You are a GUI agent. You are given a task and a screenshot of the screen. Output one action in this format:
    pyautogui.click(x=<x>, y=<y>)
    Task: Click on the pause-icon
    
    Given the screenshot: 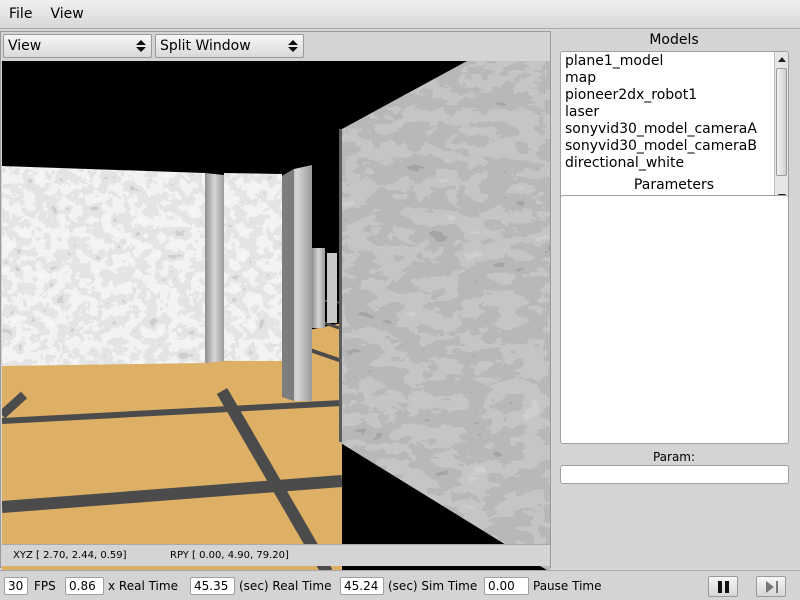 What is the action you would take?
    pyautogui.click(x=723, y=587)
    